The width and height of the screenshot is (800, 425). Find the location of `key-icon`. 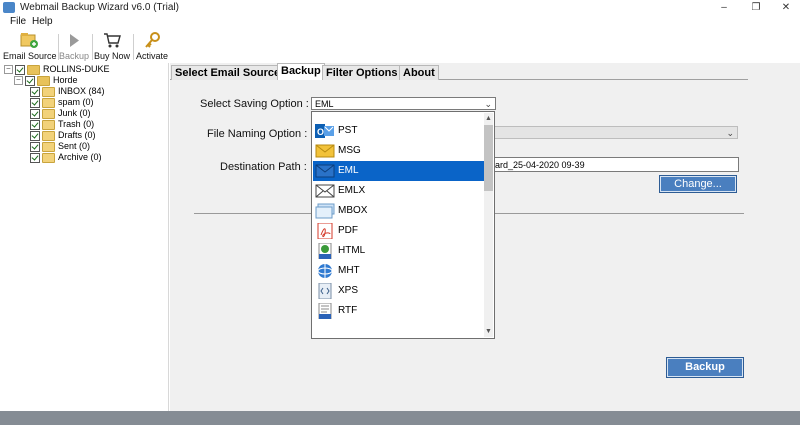

key-icon is located at coordinates (152, 40).